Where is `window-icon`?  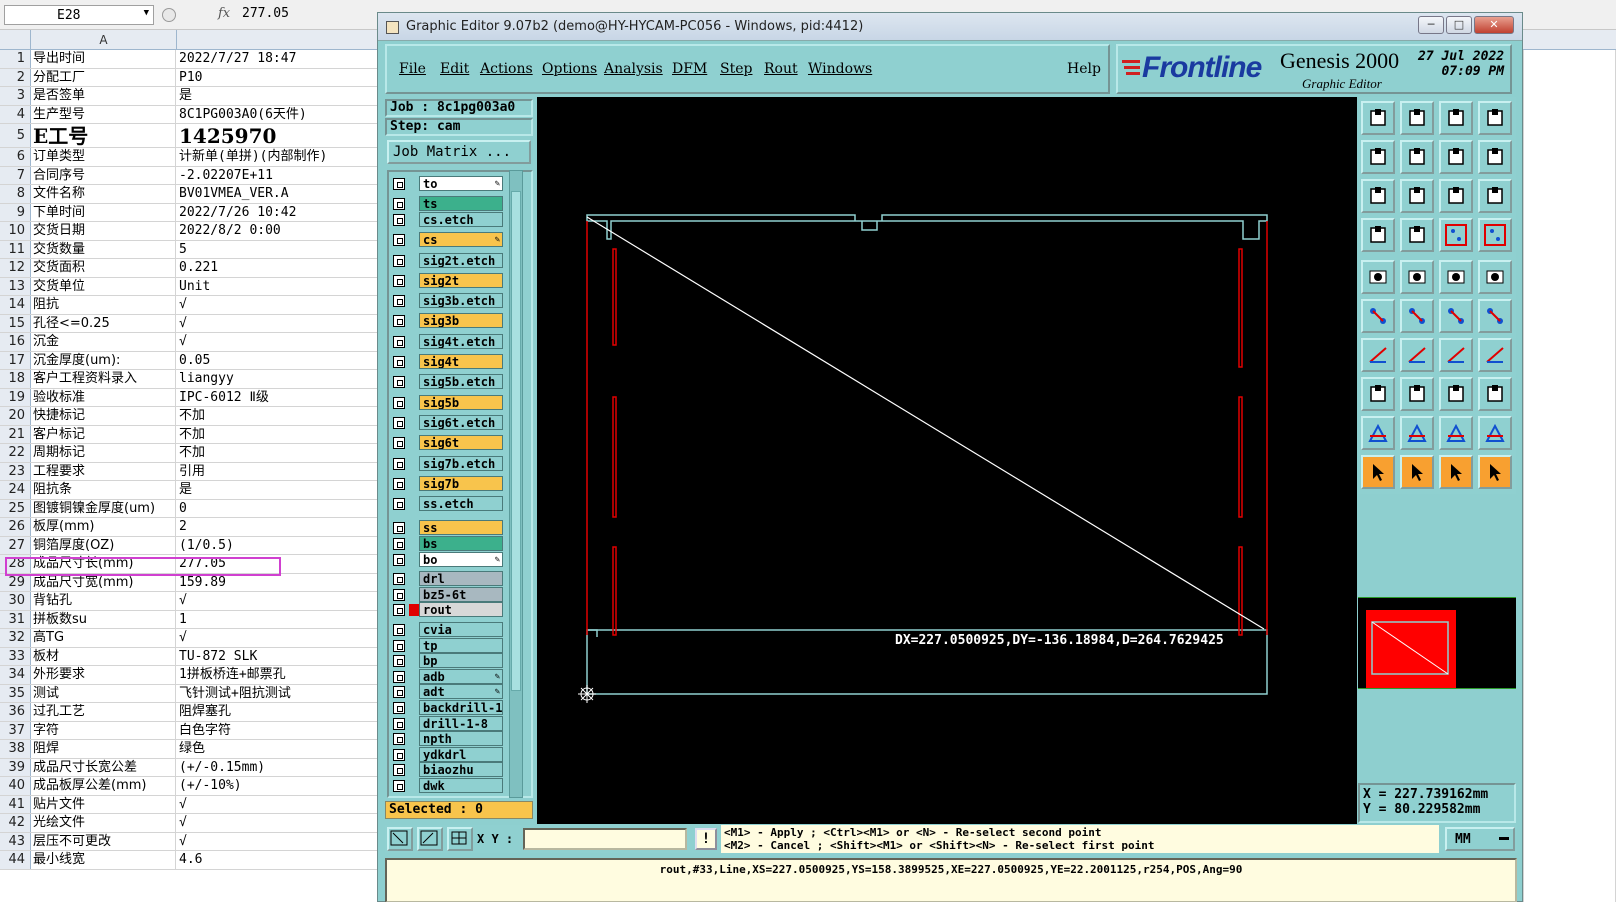 window-icon is located at coordinates (1495, 118).